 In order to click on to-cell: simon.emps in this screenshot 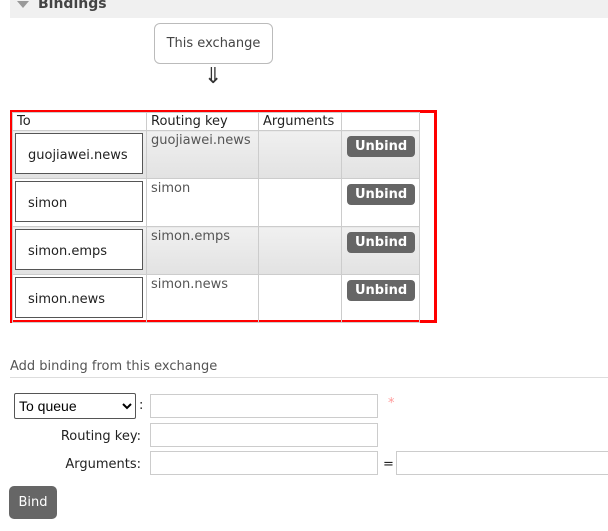, I will do `click(79, 250)`.